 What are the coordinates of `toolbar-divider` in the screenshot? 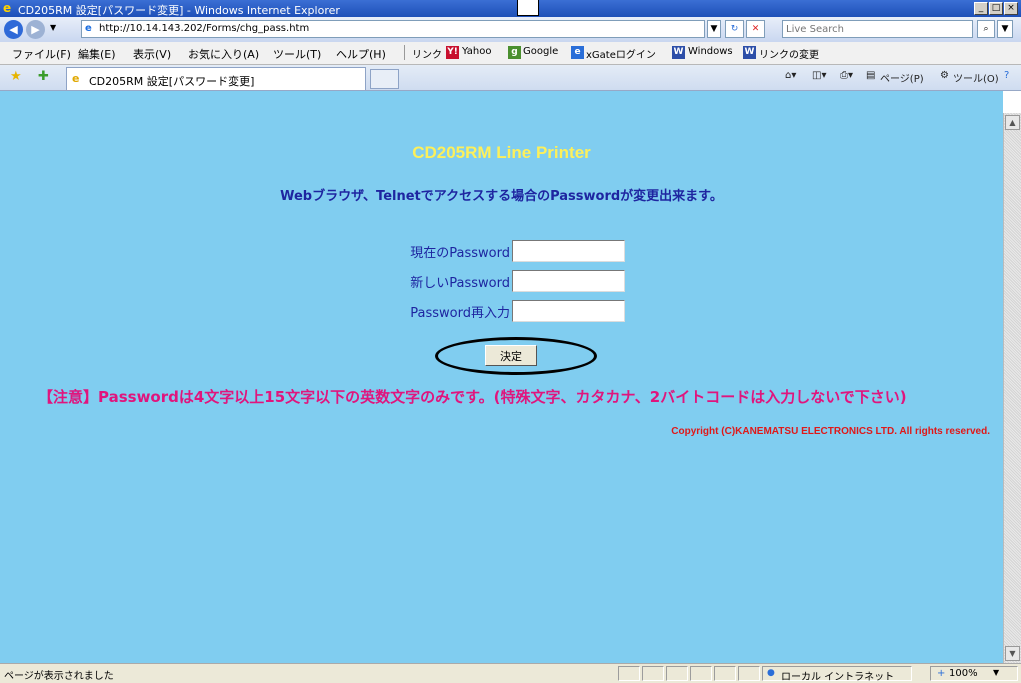 It's located at (404, 52).